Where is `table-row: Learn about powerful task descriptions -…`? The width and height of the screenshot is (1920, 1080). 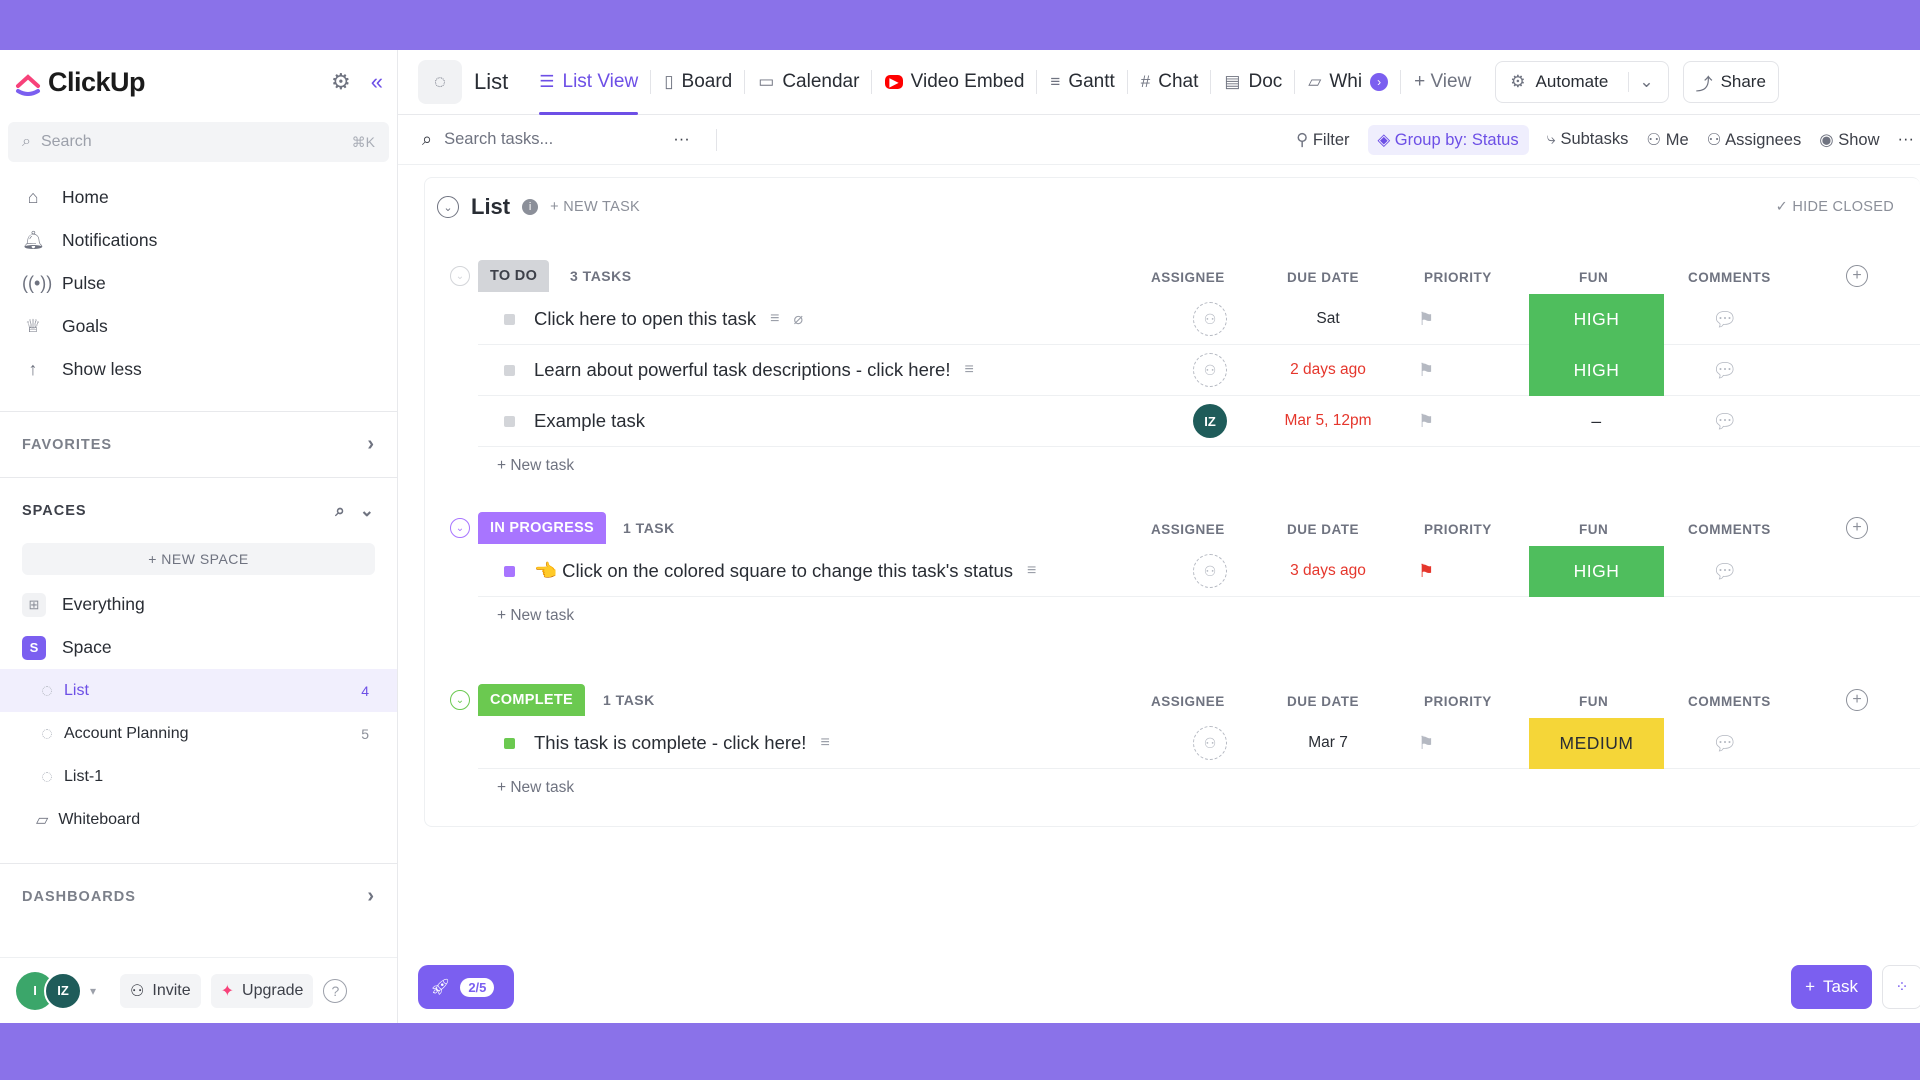
table-row: Learn about powerful task descriptions -… is located at coordinates (1199, 370).